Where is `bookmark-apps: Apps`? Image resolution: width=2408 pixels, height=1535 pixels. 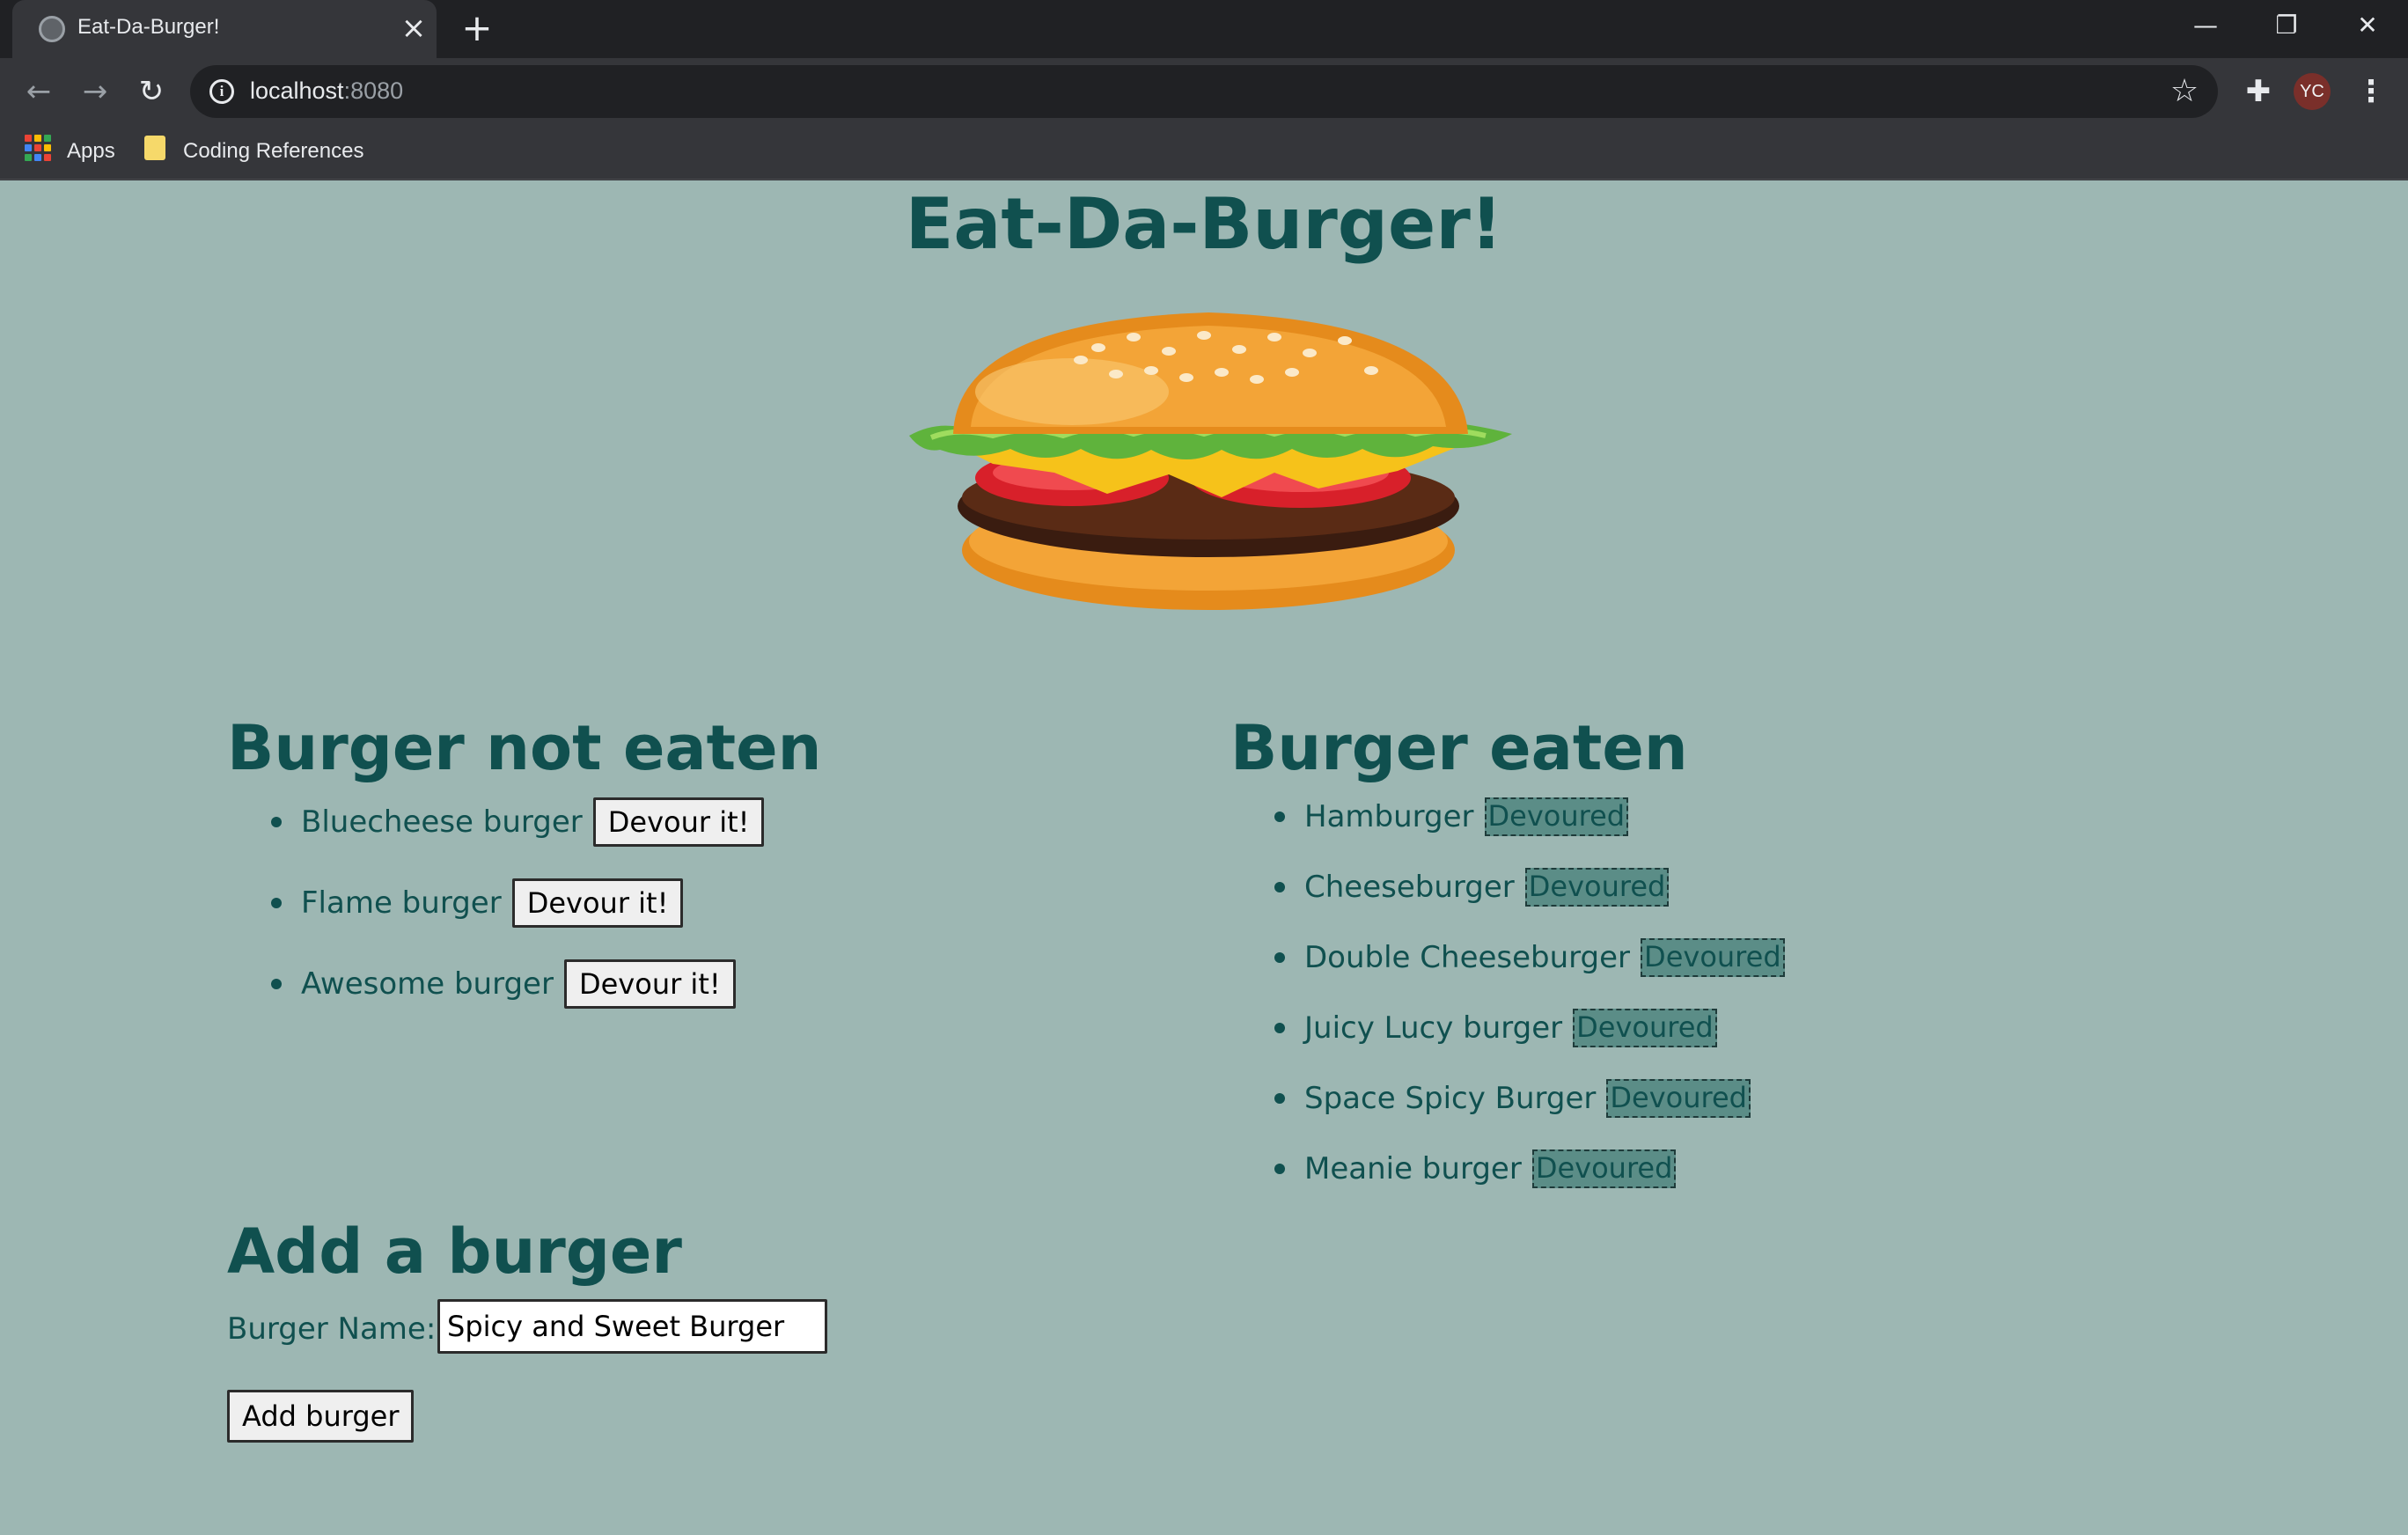 bookmark-apps: Apps is located at coordinates (91, 151).